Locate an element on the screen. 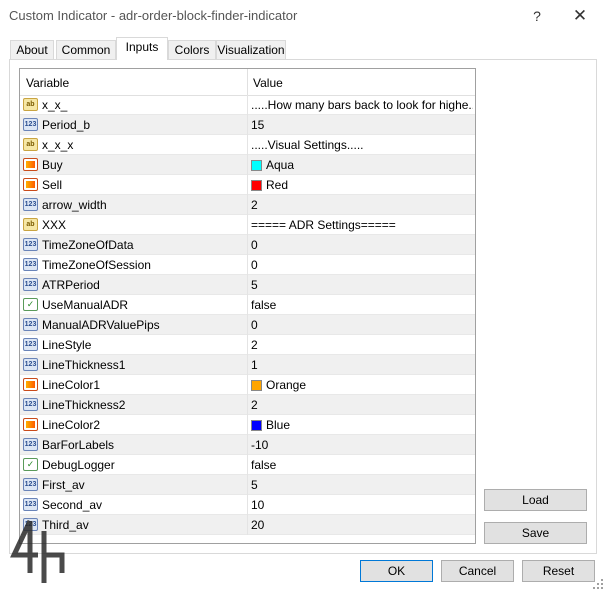  column-header-value: Value is located at coordinates (268, 83).